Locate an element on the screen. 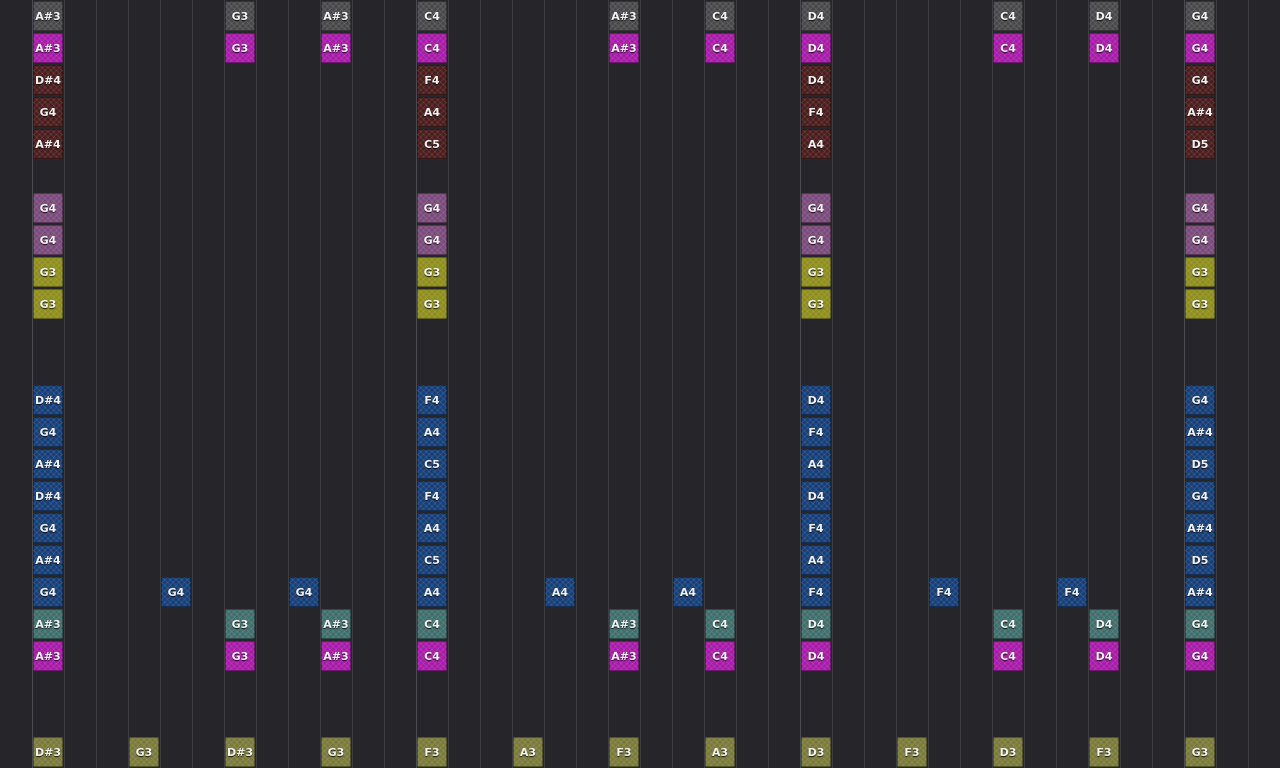 This screenshot has width=1280, height=768. note-cell-brown: A4 is located at coordinates (816, 144).